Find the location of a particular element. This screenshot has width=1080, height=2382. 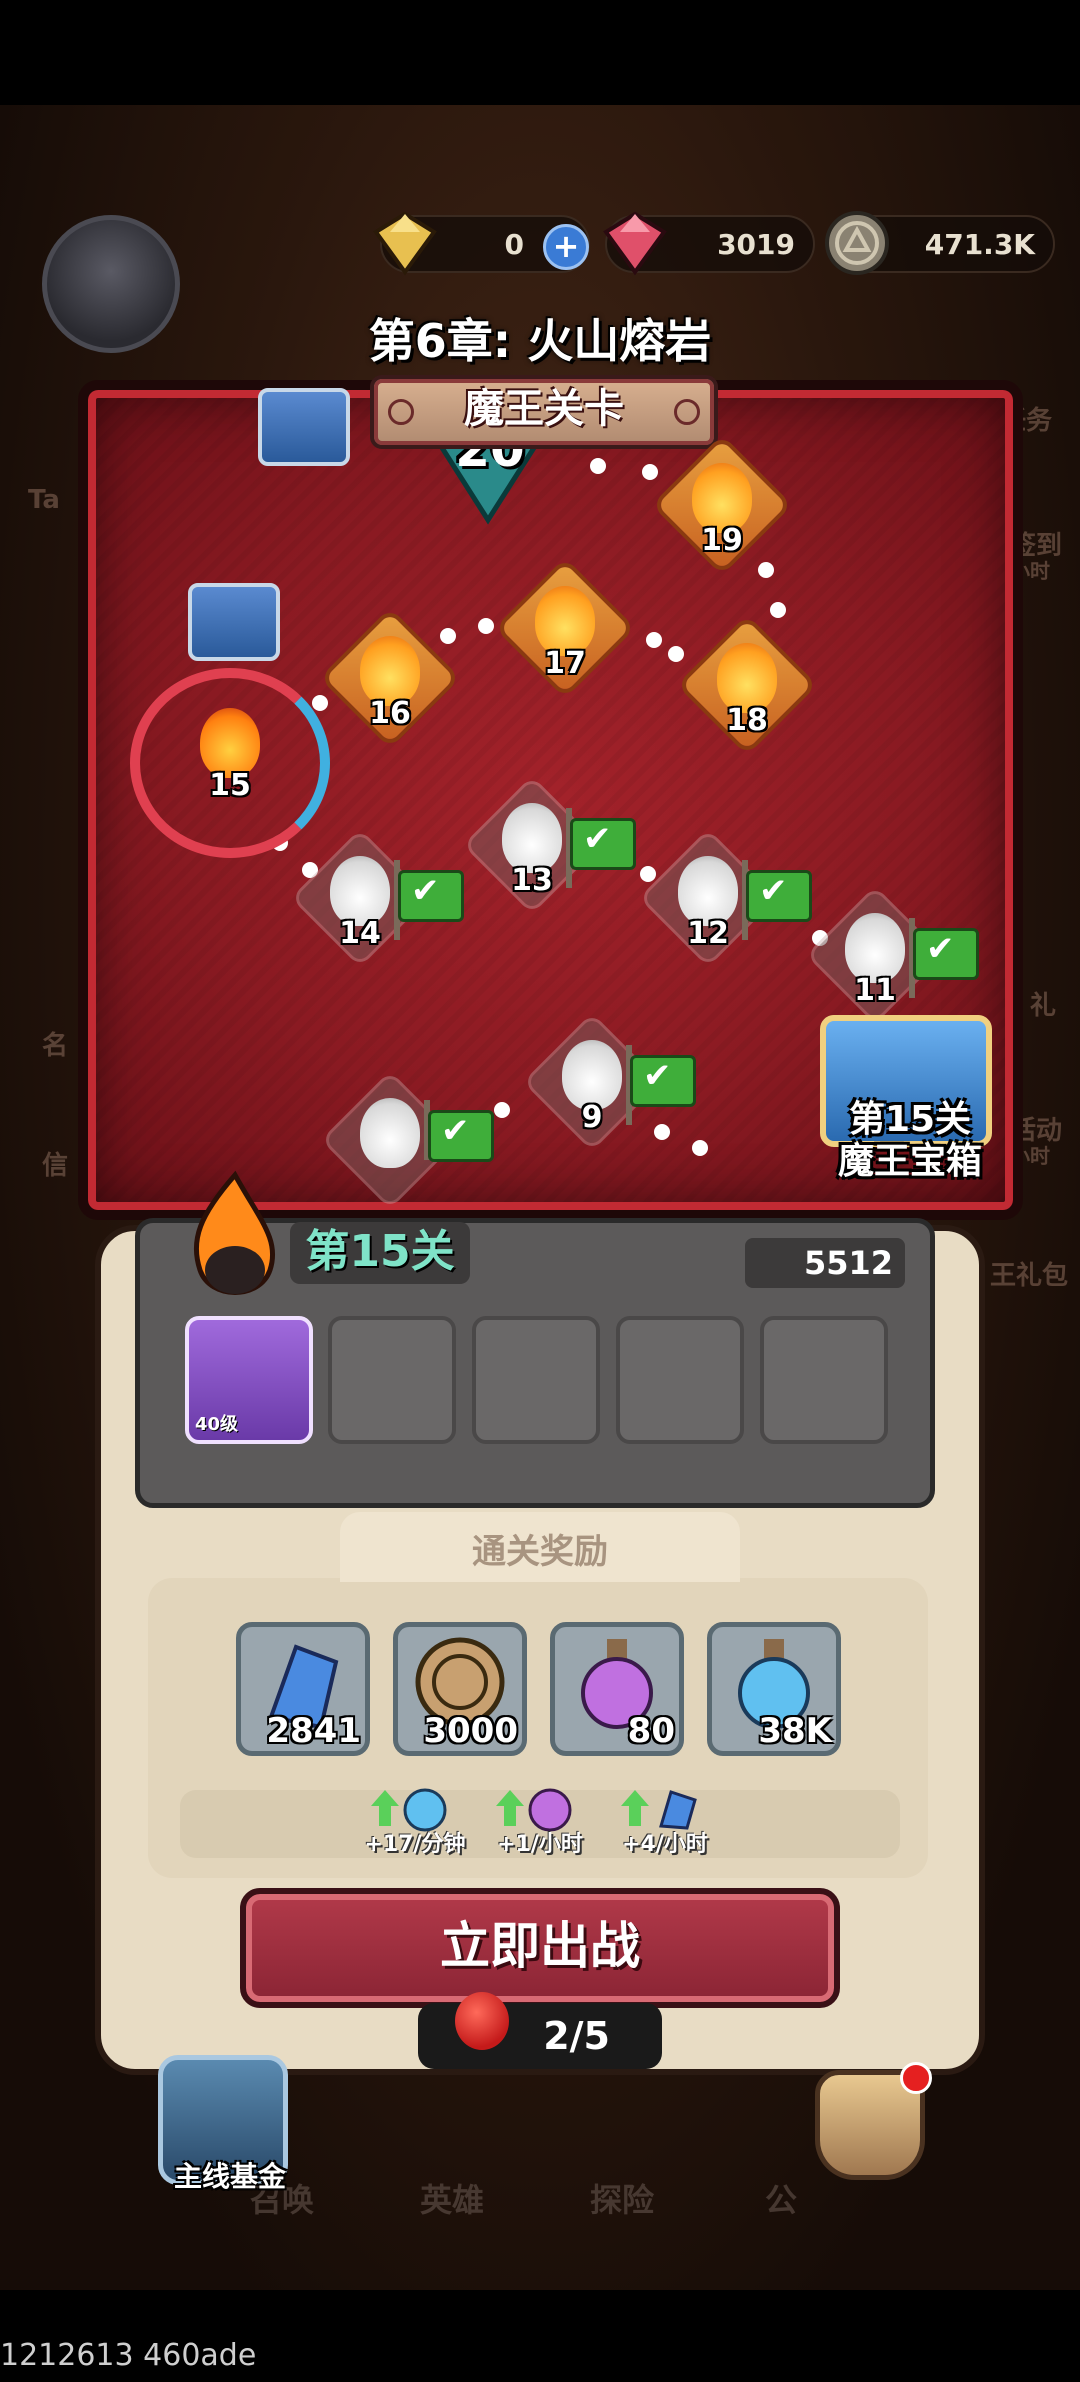

rate-label: +4/小时 is located at coordinates (665, 1844).